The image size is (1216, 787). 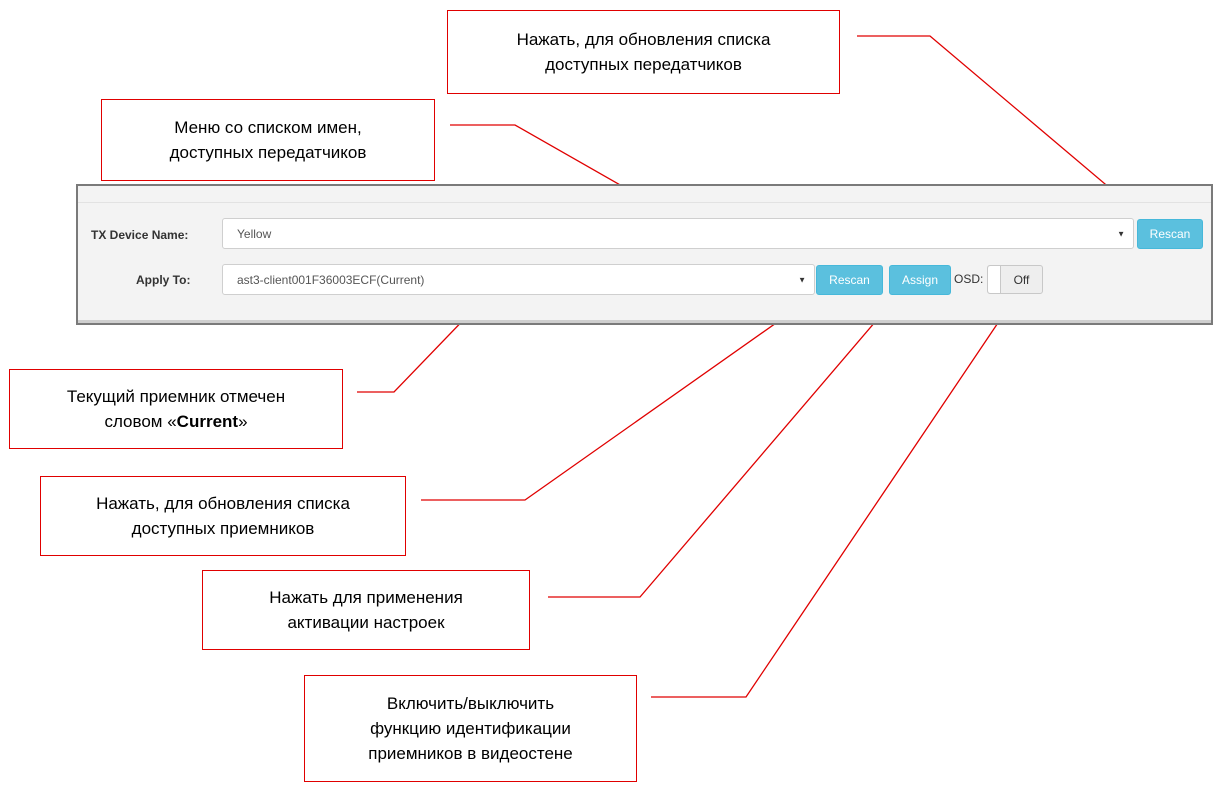 What do you see at coordinates (223, 503) in the screenshot?
I see `callout-rx-rescan-line1: Нажать, для обновления списка` at bounding box center [223, 503].